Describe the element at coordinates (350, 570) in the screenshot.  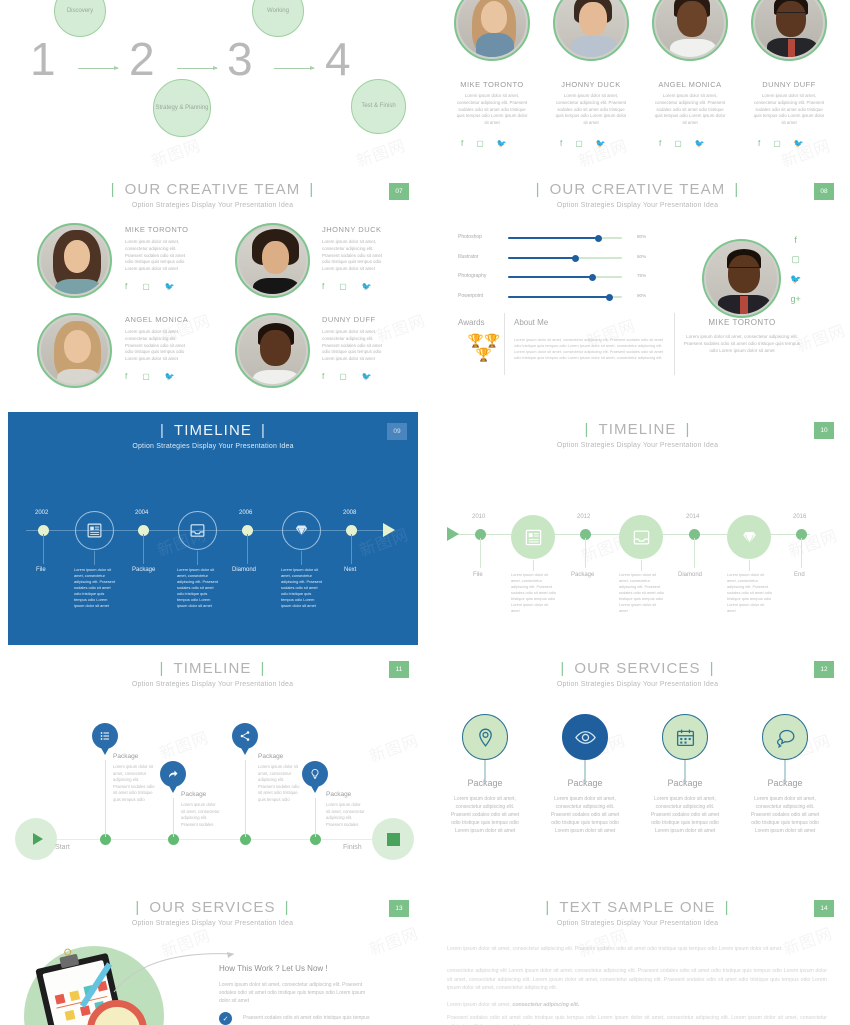
I see `timeline-label: Next` at that location.